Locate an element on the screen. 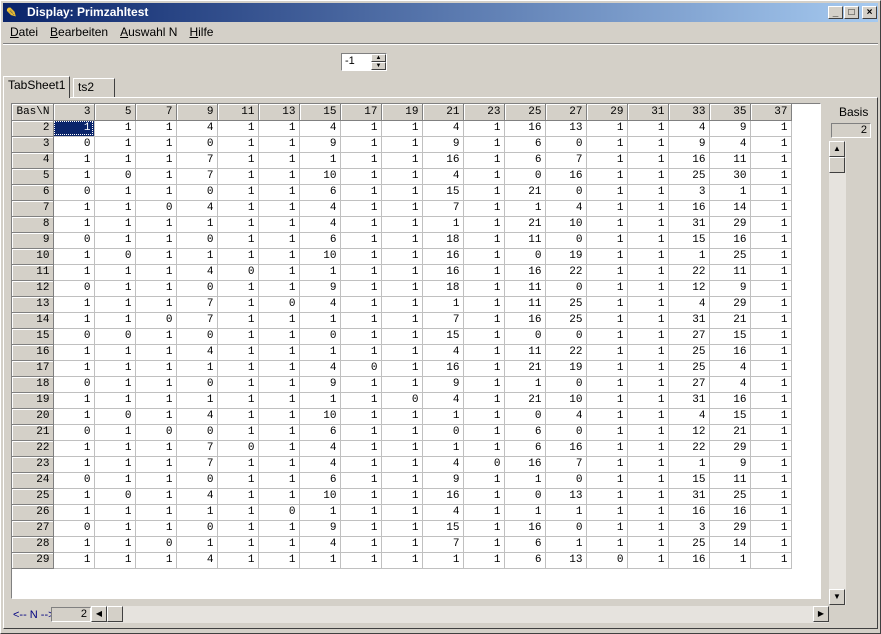 This screenshot has width=881, height=634. grid-cell: 18 is located at coordinates (443, 288).